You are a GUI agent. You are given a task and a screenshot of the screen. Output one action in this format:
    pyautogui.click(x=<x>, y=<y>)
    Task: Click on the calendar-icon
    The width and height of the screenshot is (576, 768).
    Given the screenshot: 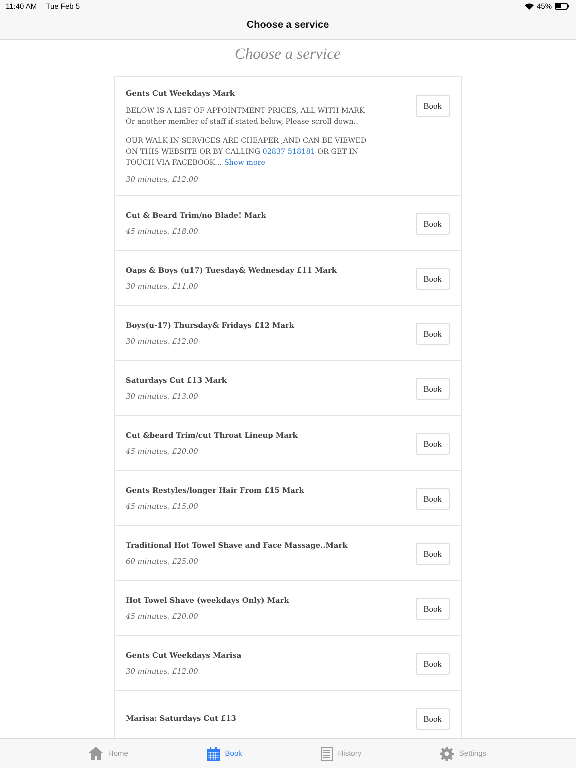 What is the action you would take?
    pyautogui.click(x=213, y=753)
    